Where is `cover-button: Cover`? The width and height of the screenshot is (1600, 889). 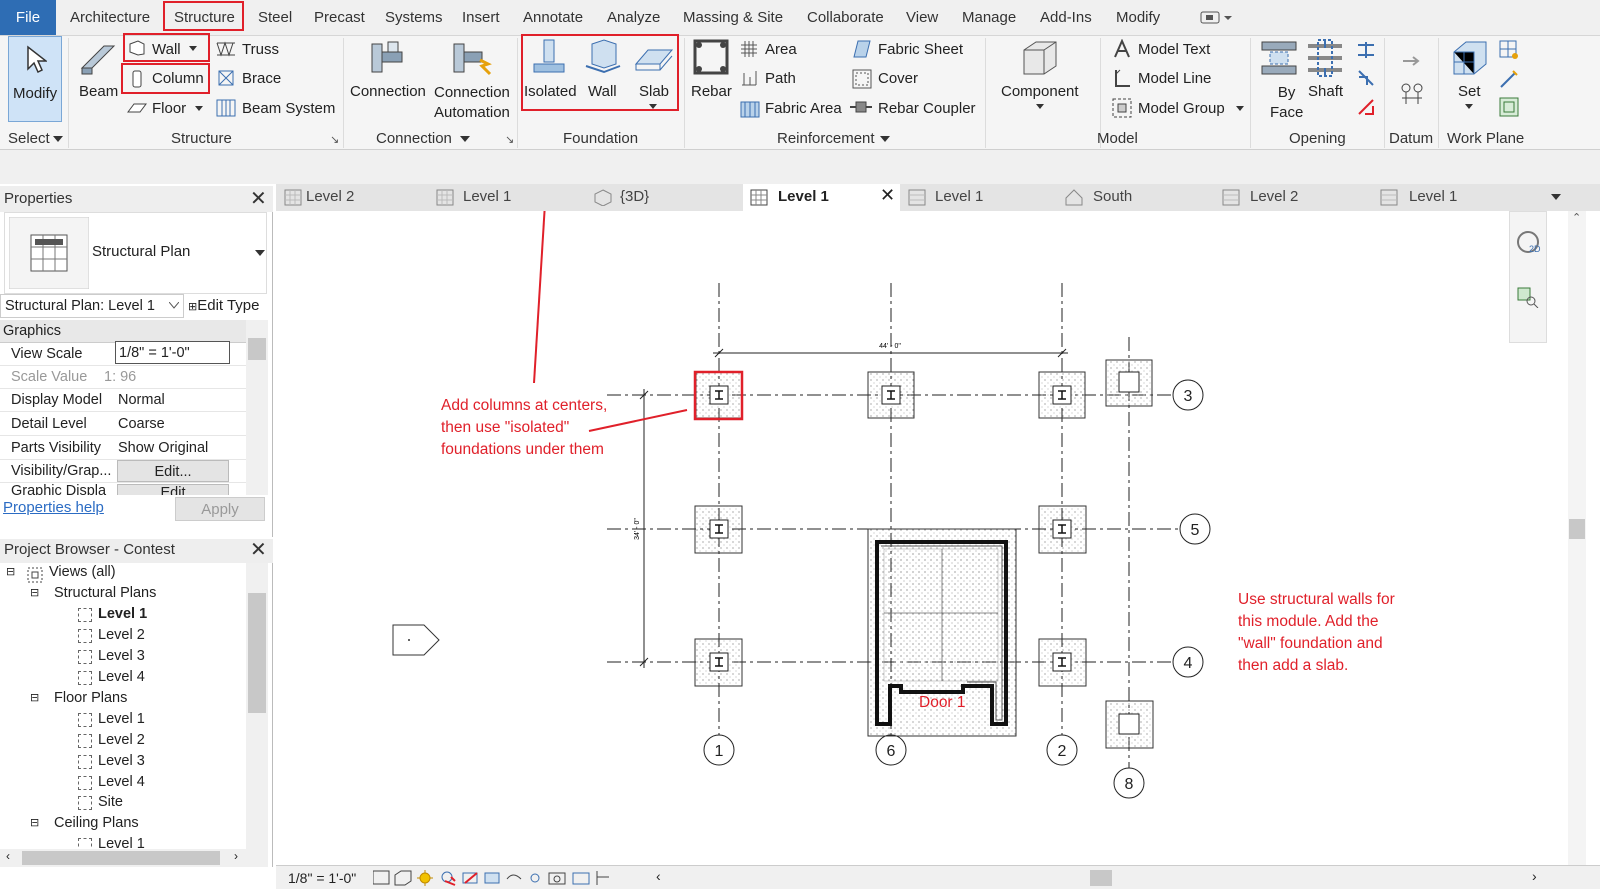
cover-button: Cover is located at coordinates (898, 78).